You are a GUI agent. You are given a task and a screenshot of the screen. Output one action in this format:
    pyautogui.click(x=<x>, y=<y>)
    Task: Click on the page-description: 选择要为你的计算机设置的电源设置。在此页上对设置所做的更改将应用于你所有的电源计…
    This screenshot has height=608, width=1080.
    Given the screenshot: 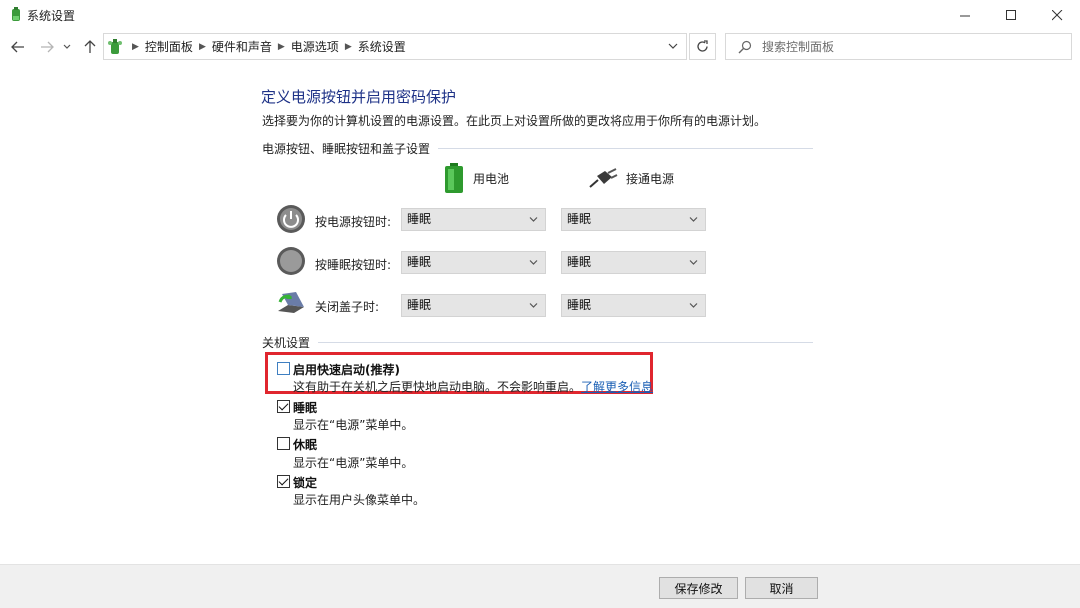 What is the action you would take?
    pyautogui.click(x=514, y=121)
    